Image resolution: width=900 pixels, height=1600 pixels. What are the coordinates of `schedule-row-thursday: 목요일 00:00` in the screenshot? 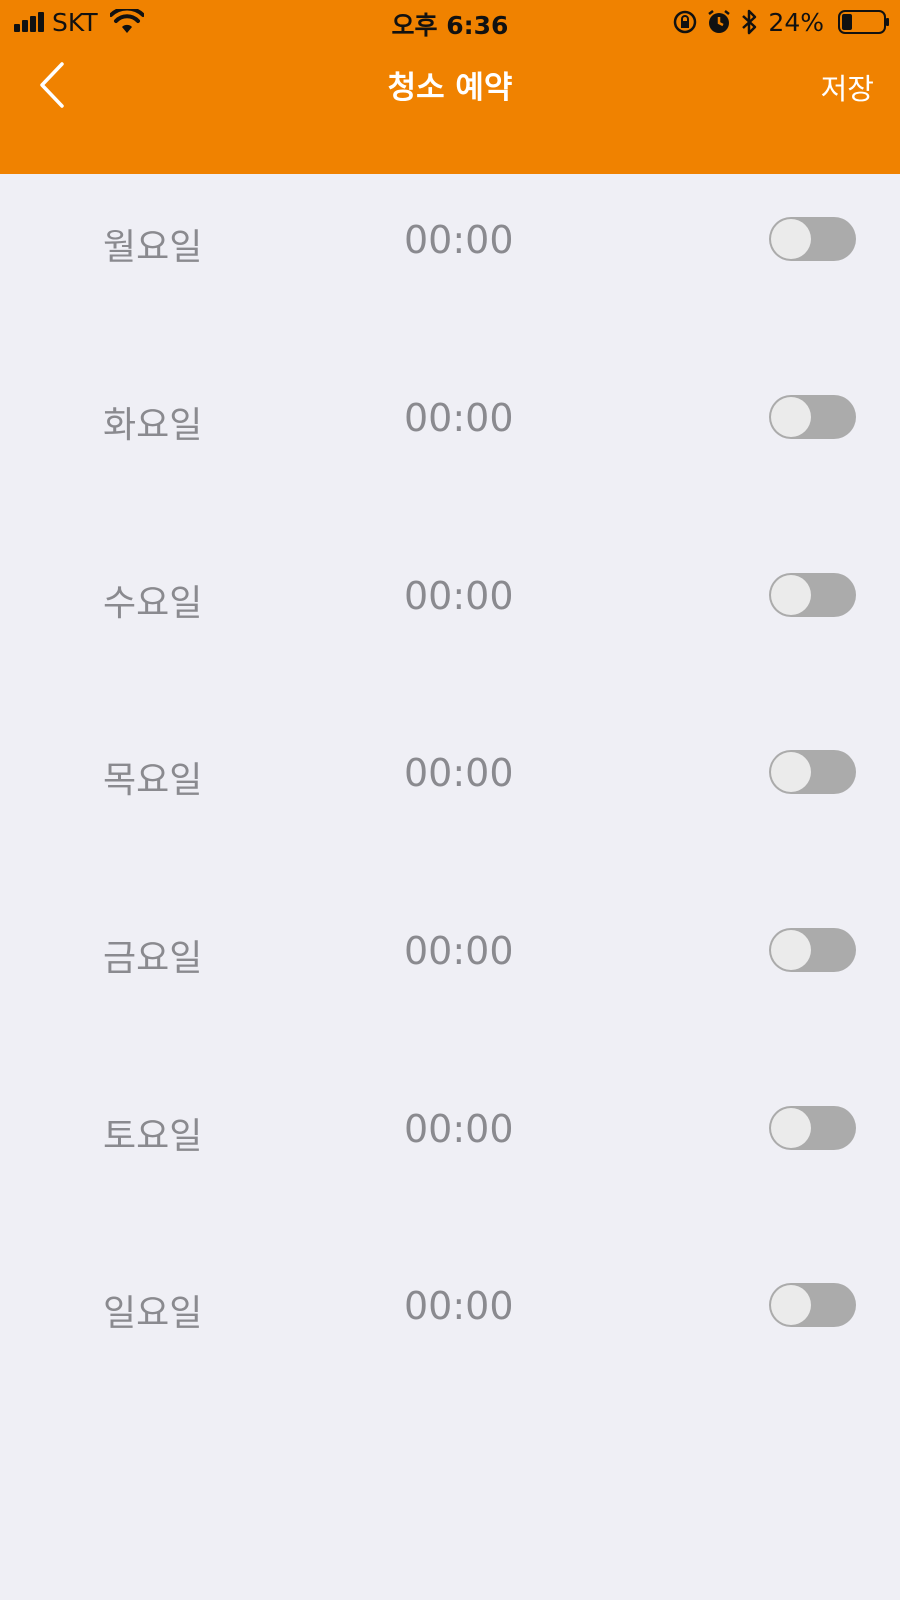 It's located at (450, 773).